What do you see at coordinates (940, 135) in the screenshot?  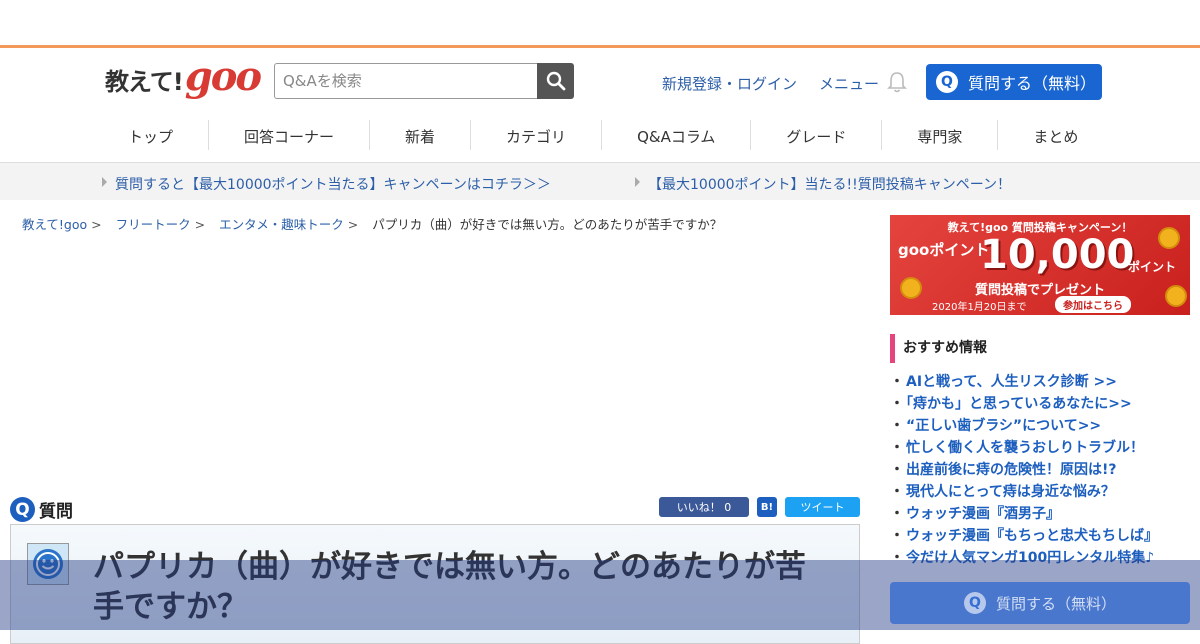 I see `nav-item-experts: 専門家` at bounding box center [940, 135].